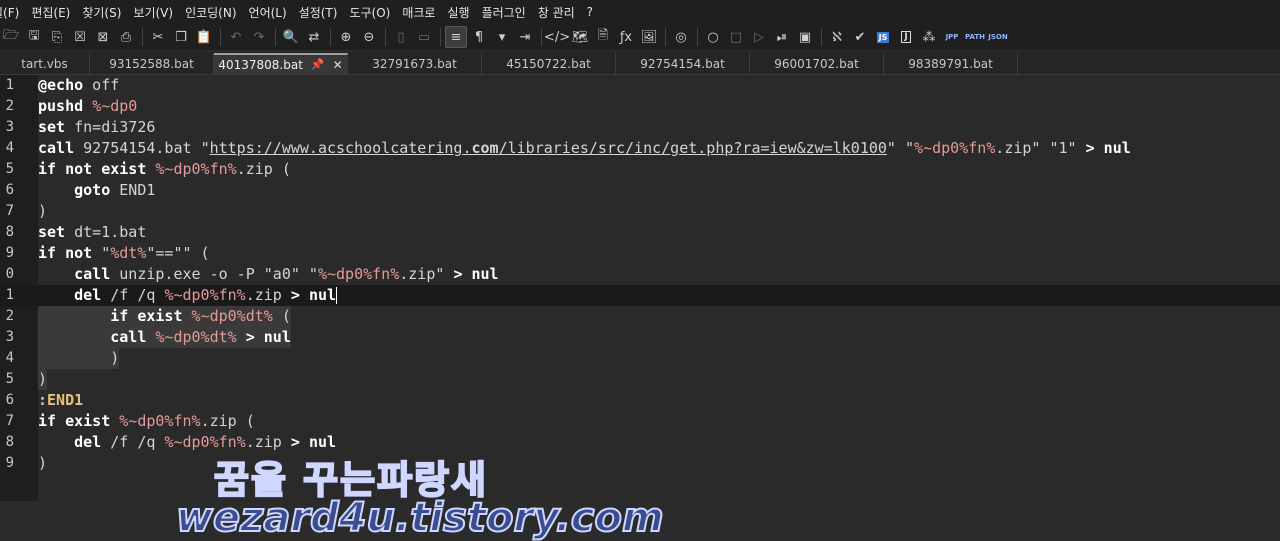 Image resolution: width=1280 pixels, height=541 pixels. What do you see at coordinates (557, 37) in the screenshot?
I see `code-icon: </>` at bounding box center [557, 37].